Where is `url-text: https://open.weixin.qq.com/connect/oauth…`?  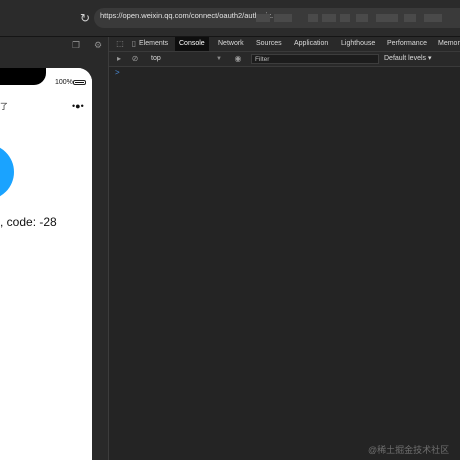 url-text: https://open.weixin.qq.com/connect/oauth… is located at coordinates (187, 15).